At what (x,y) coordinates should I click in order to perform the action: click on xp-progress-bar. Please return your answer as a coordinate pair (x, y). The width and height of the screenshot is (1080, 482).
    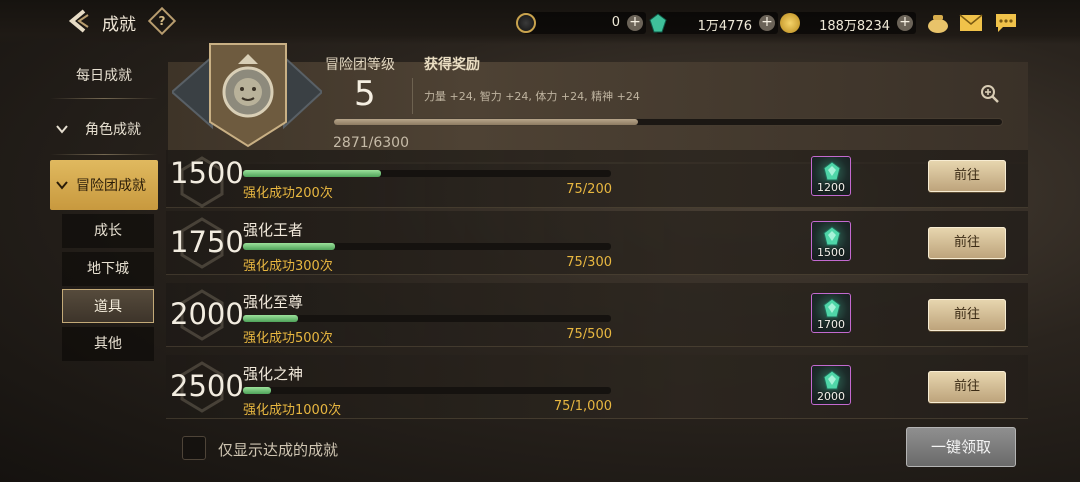
    Looking at the image, I should click on (668, 122).